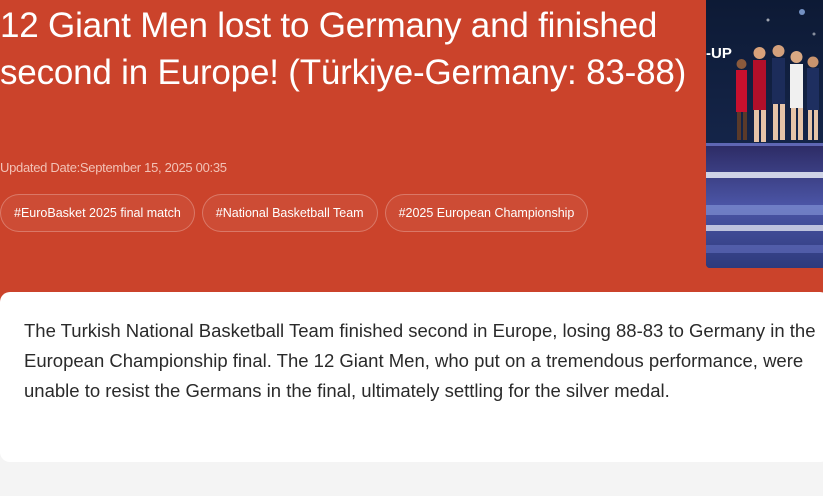 This screenshot has width=823, height=496. I want to click on article-photo: -UP, so click(764, 134).